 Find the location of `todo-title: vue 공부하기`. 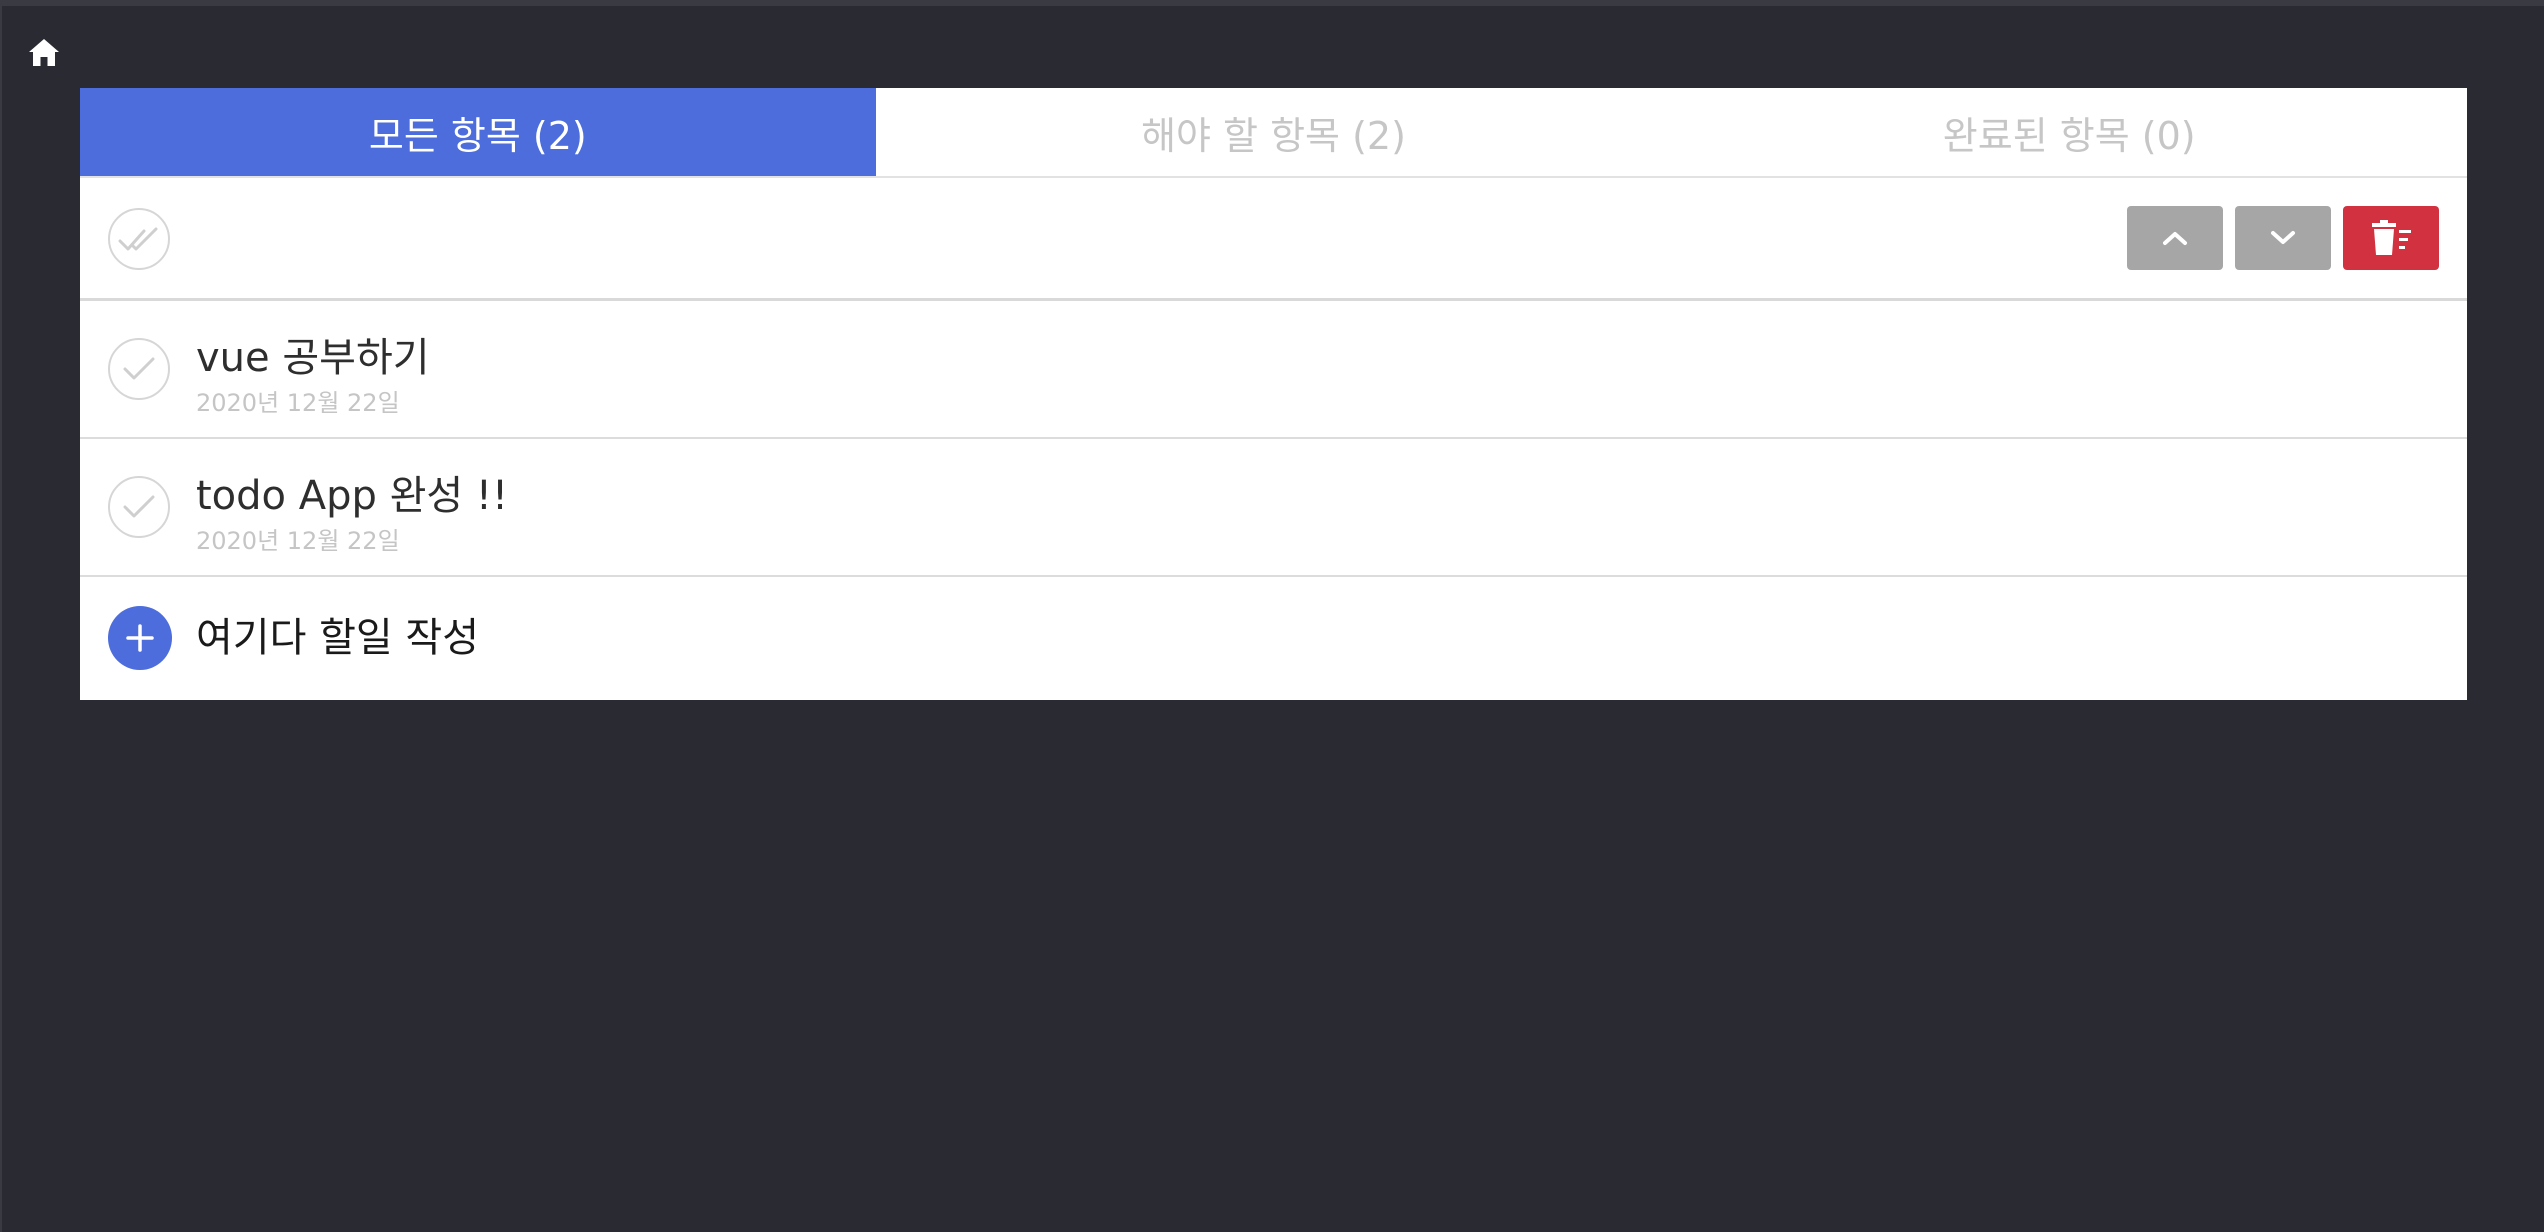

todo-title: vue 공부하기 is located at coordinates (313, 354).